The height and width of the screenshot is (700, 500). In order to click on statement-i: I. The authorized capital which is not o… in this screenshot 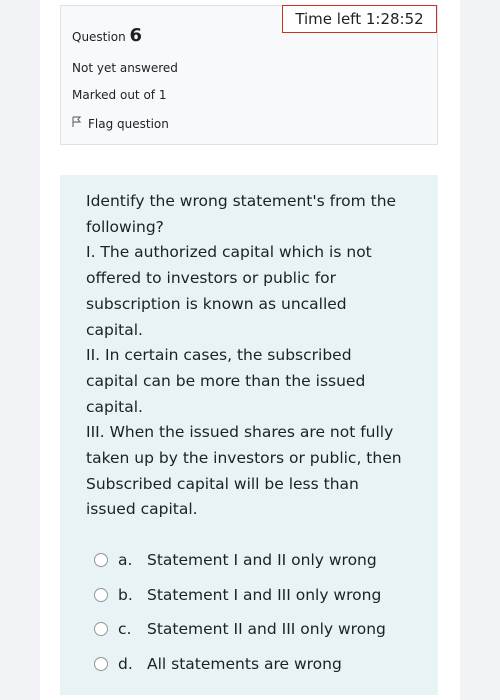, I will do `click(229, 291)`.